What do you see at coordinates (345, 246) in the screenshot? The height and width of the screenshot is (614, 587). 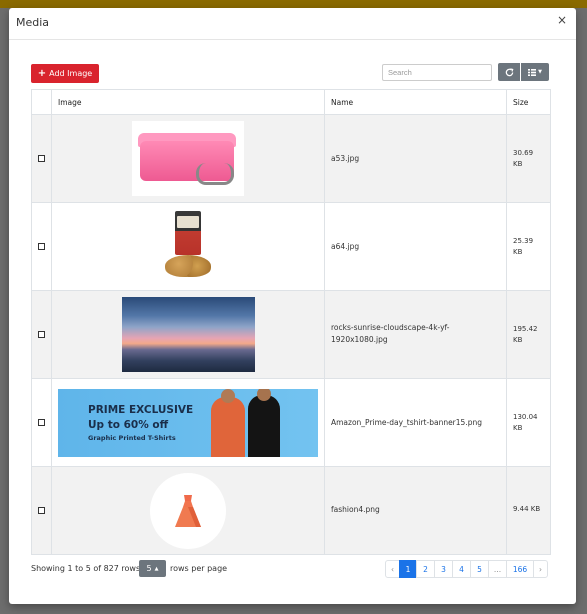 I see `file-name: a64.jpg` at bounding box center [345, 246].